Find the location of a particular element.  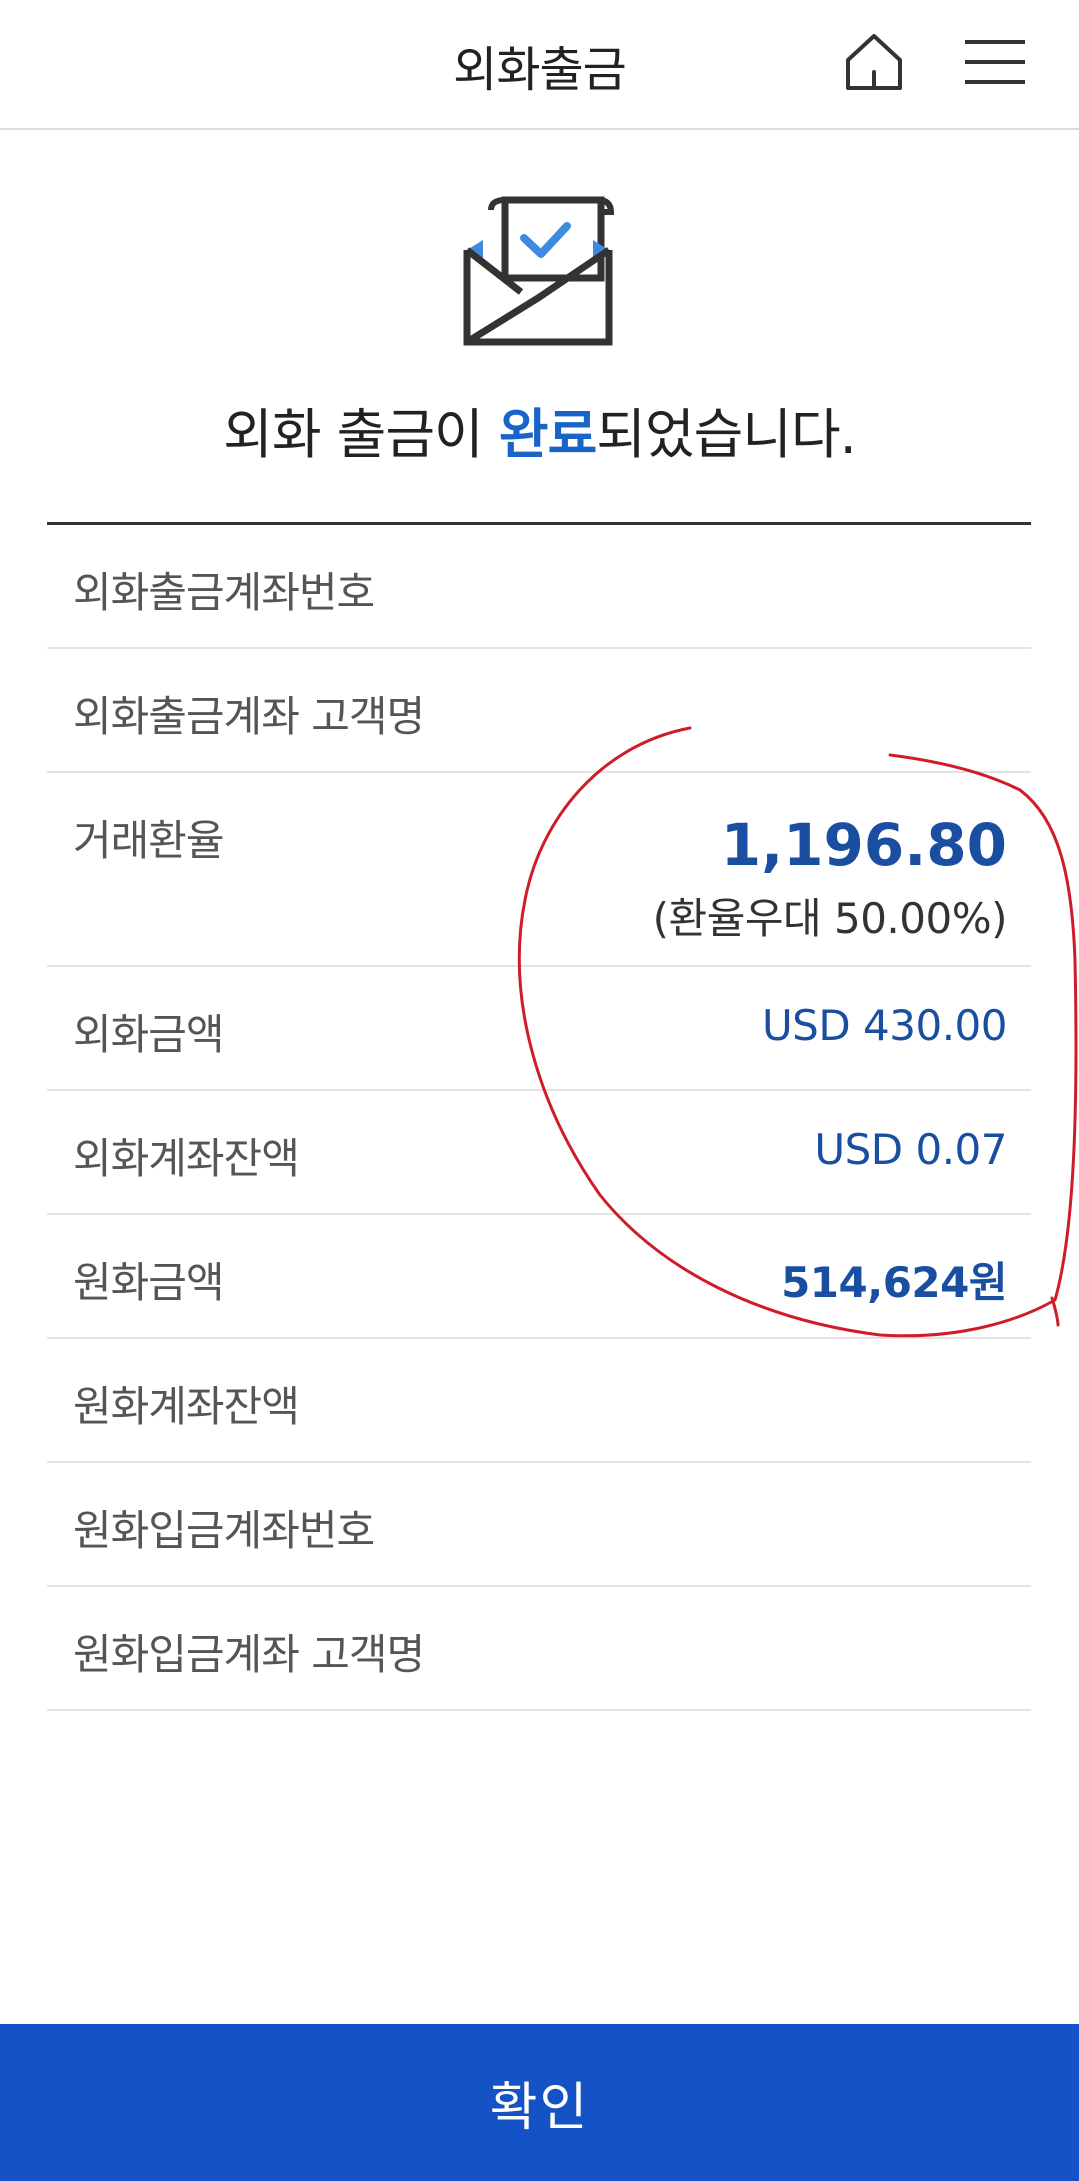

message-text: 외화 출금이 is located at coordinates (361, 434).